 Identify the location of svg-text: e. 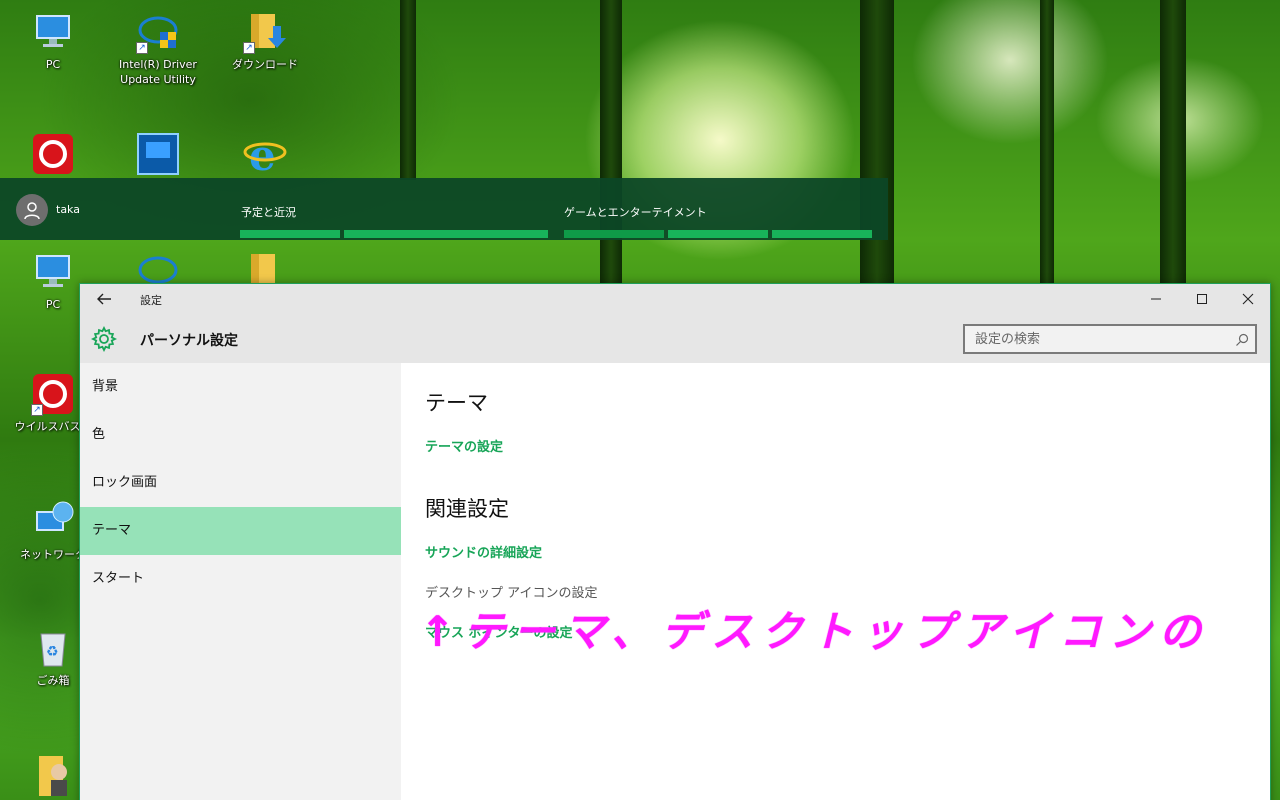
(262, 154).